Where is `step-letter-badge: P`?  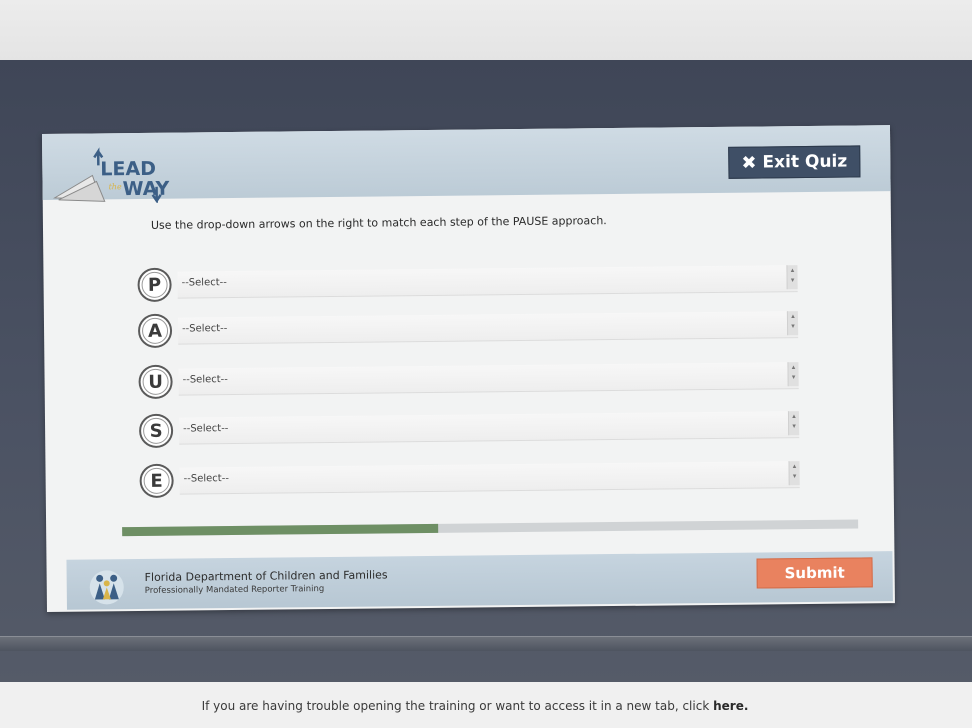 step-letter-badge: P is located at coordinates (154, 285).